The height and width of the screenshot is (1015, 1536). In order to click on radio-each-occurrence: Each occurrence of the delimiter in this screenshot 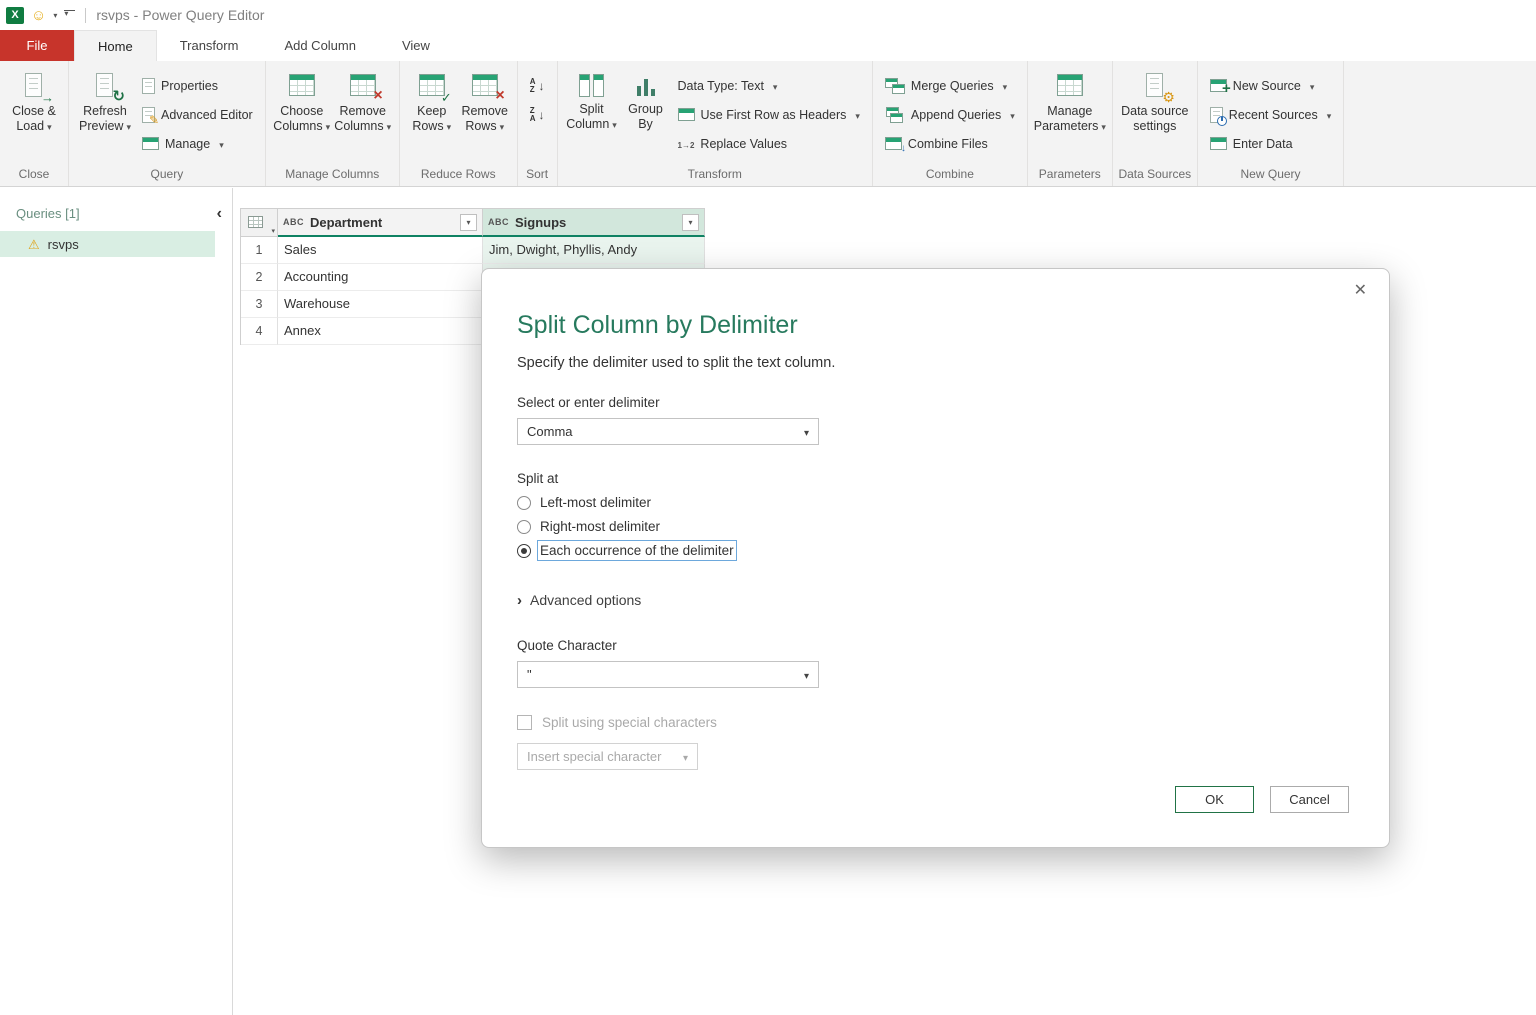, I will do `click(627, 550)`.